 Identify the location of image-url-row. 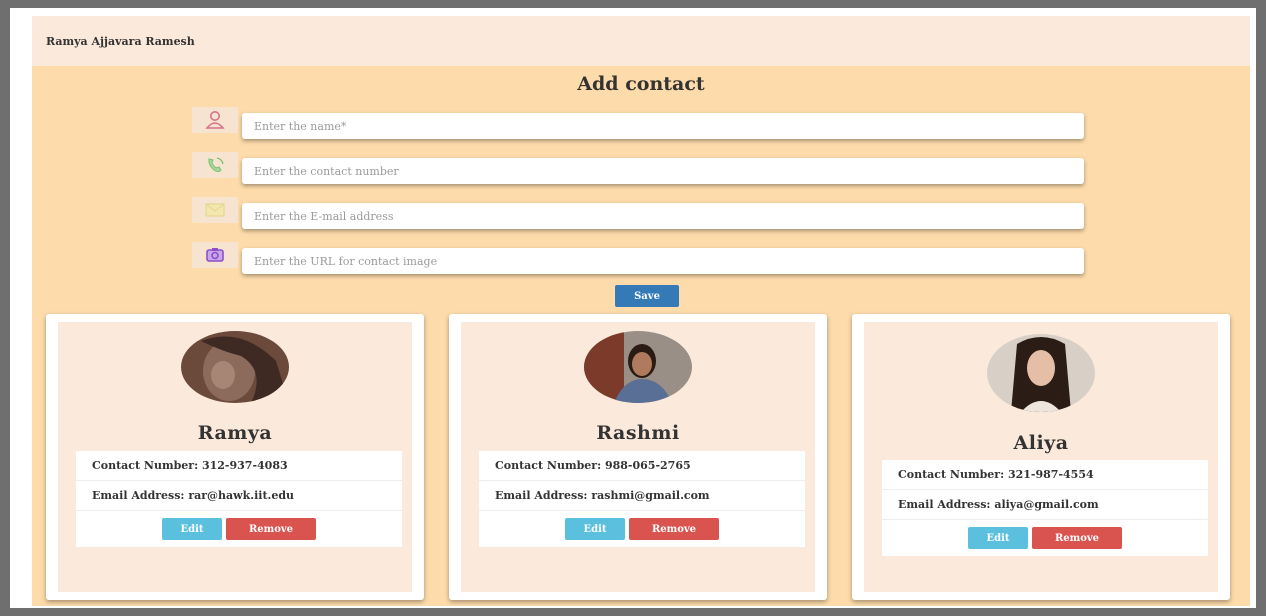
(638, 259).